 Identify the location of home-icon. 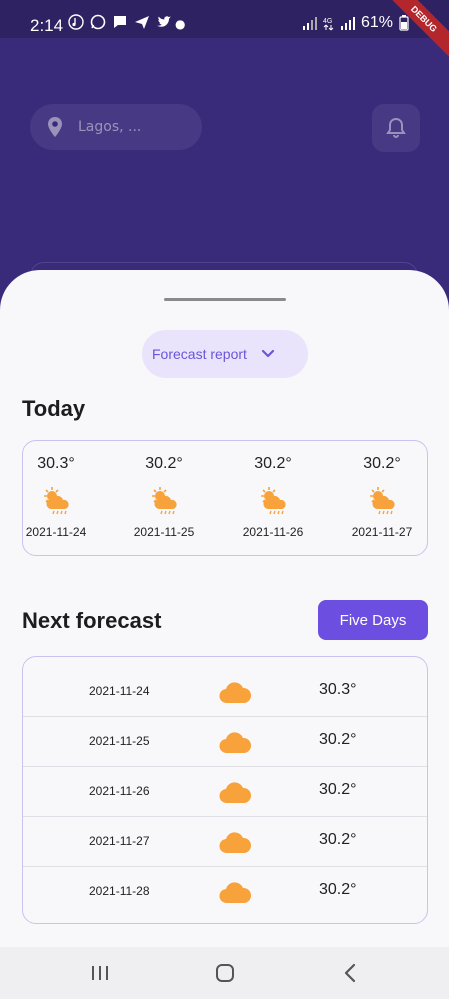
(225, 973).